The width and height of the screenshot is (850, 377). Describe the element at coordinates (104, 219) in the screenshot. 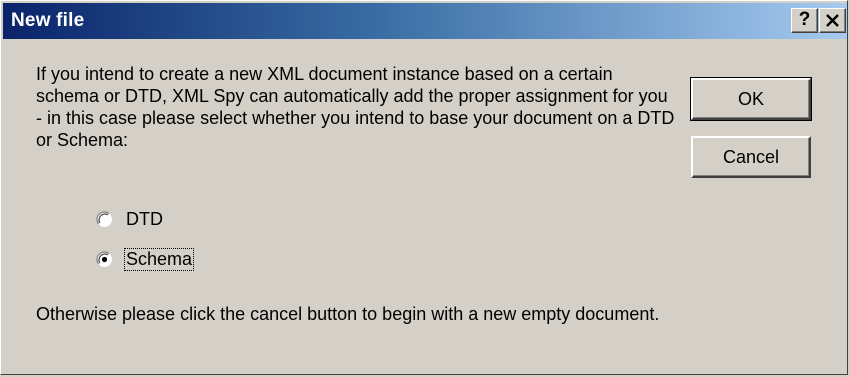

I see `radio-unchecked-icon` at that location.